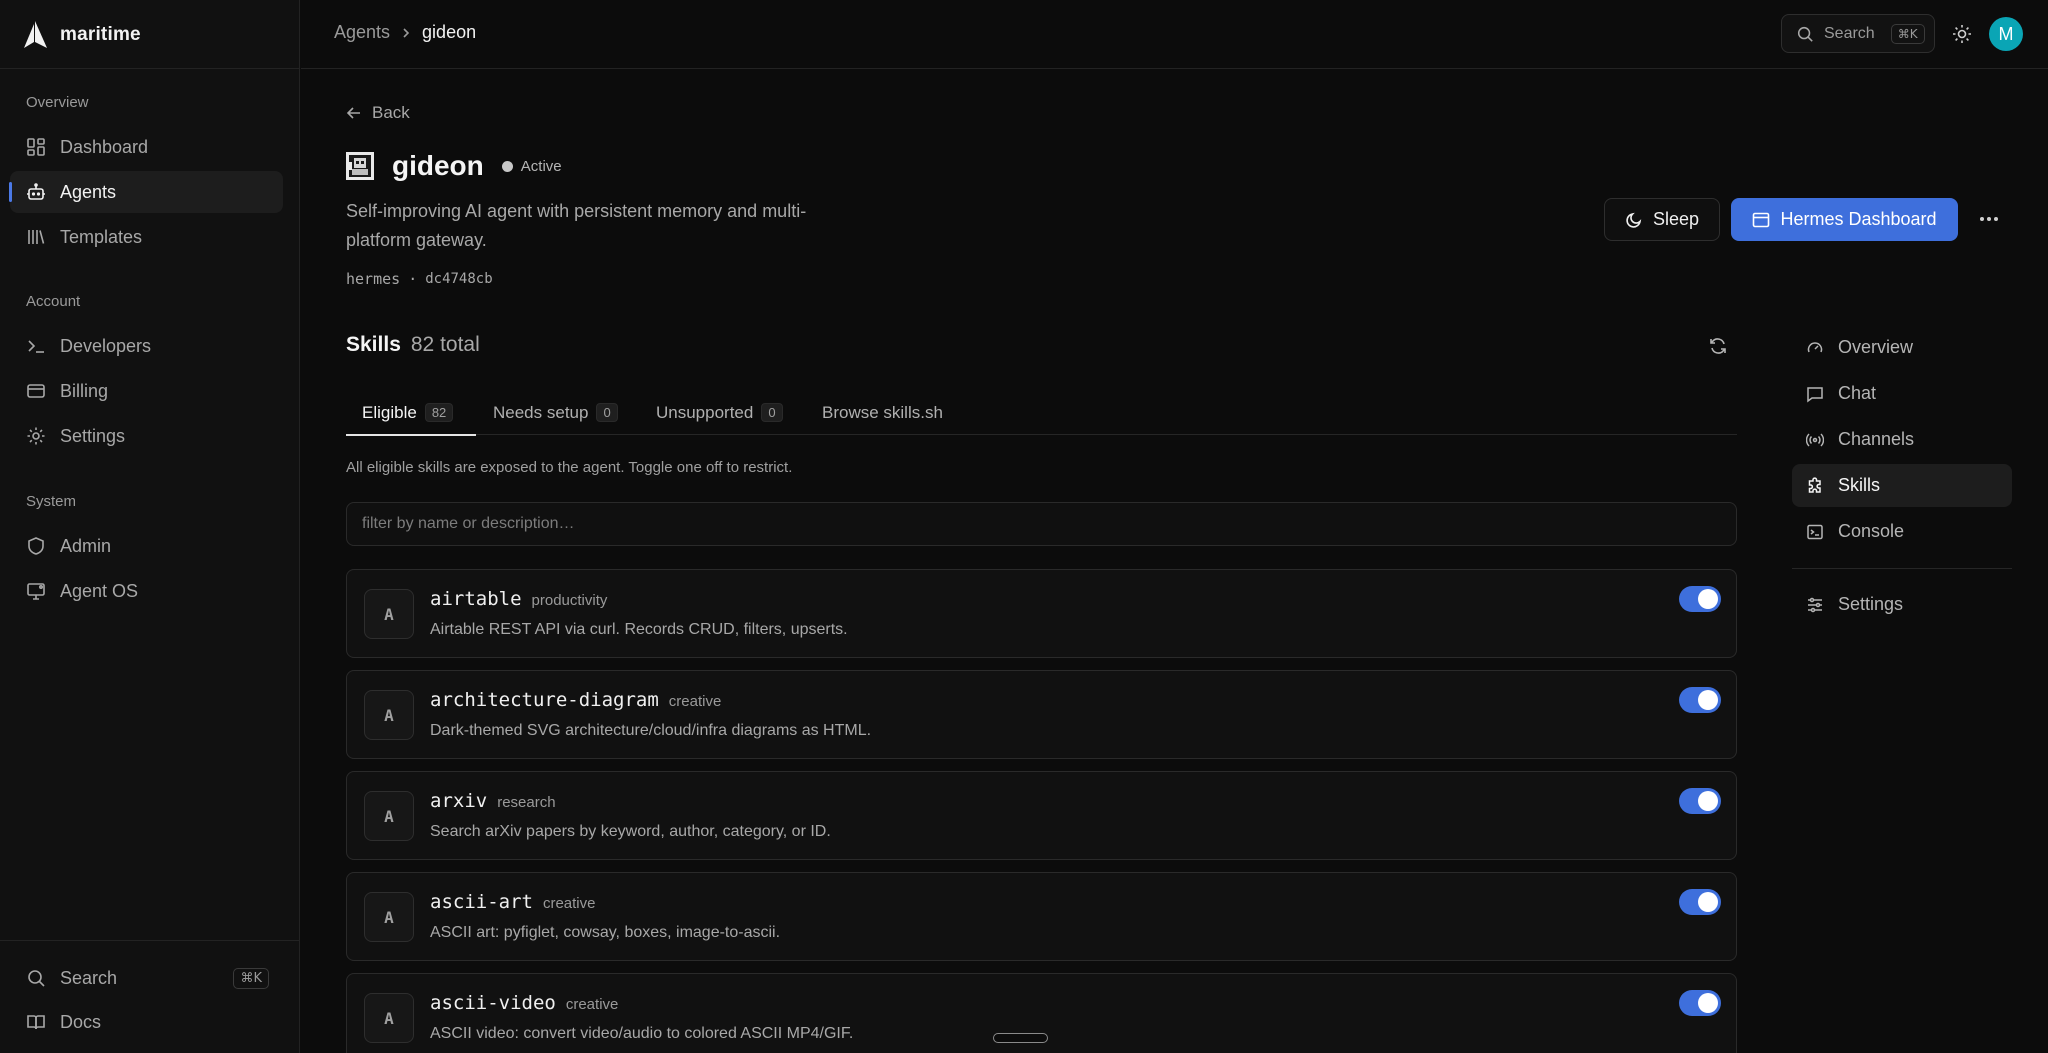  I want to click on topbar: Agents gideon Search ⌘K M, so click(1174, 34).